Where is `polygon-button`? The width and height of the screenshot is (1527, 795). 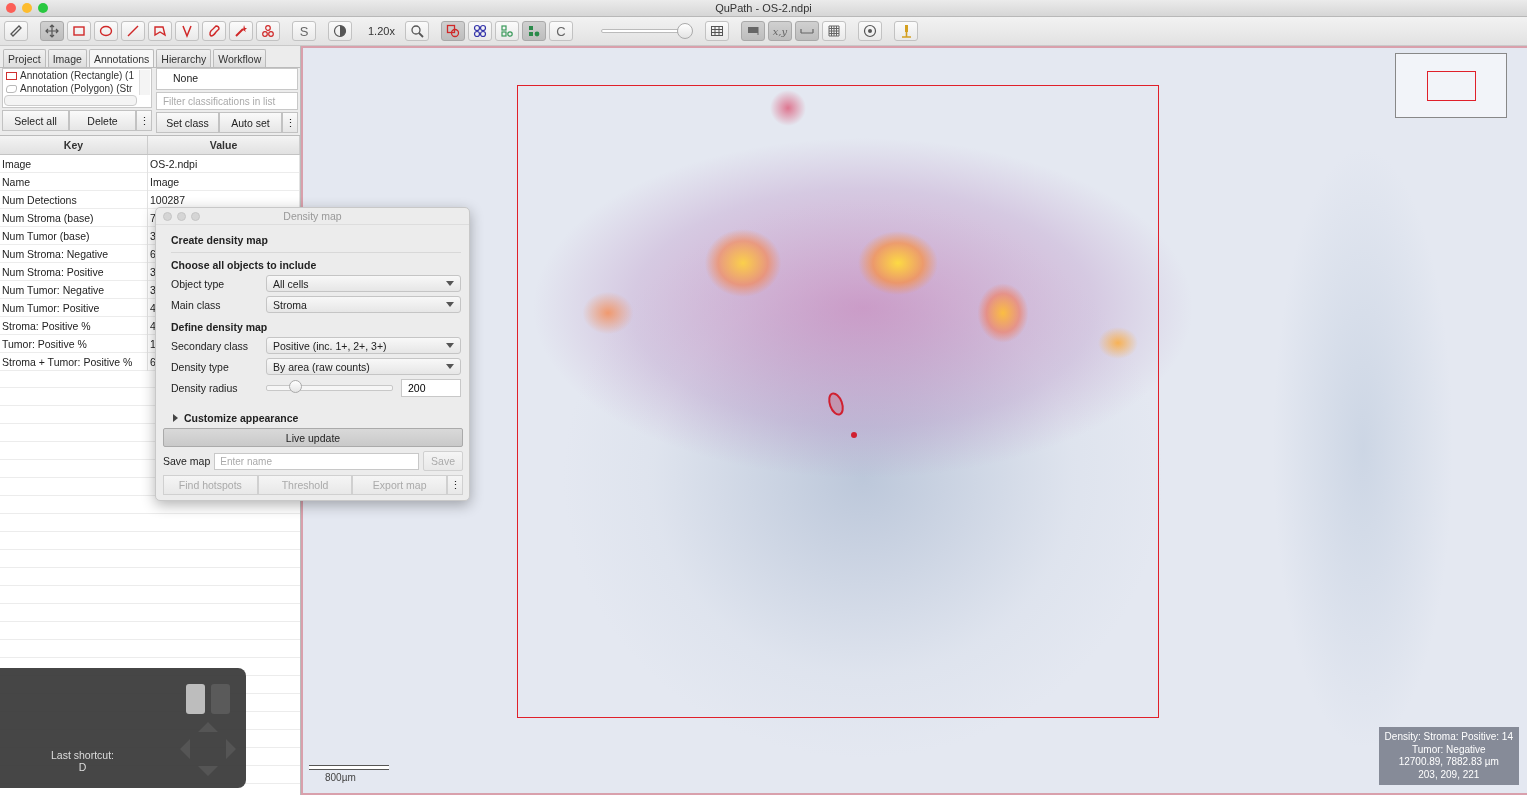 polygon-button is located at coordinates (160, 31).